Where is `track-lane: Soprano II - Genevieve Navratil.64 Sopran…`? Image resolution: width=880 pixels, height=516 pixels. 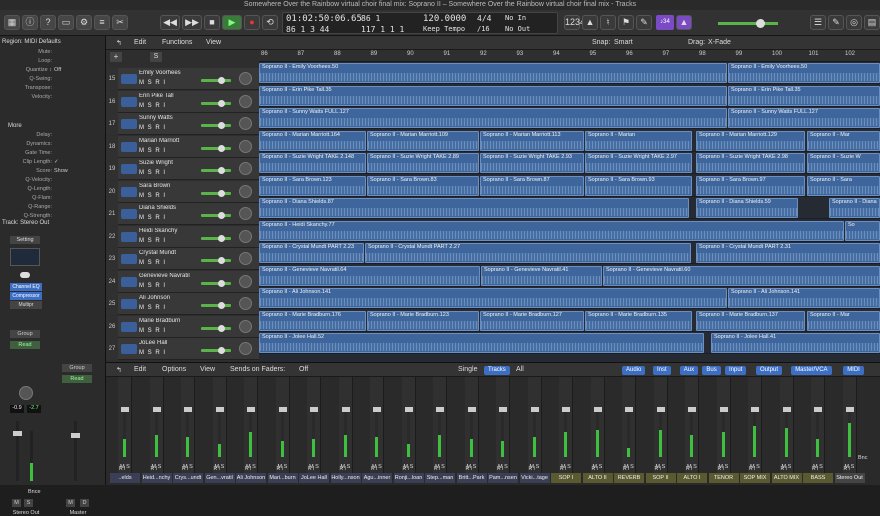
track-lane: Soprano II - Genevieve Navratil.64 Sopran… is located at coordinates (569, 276).